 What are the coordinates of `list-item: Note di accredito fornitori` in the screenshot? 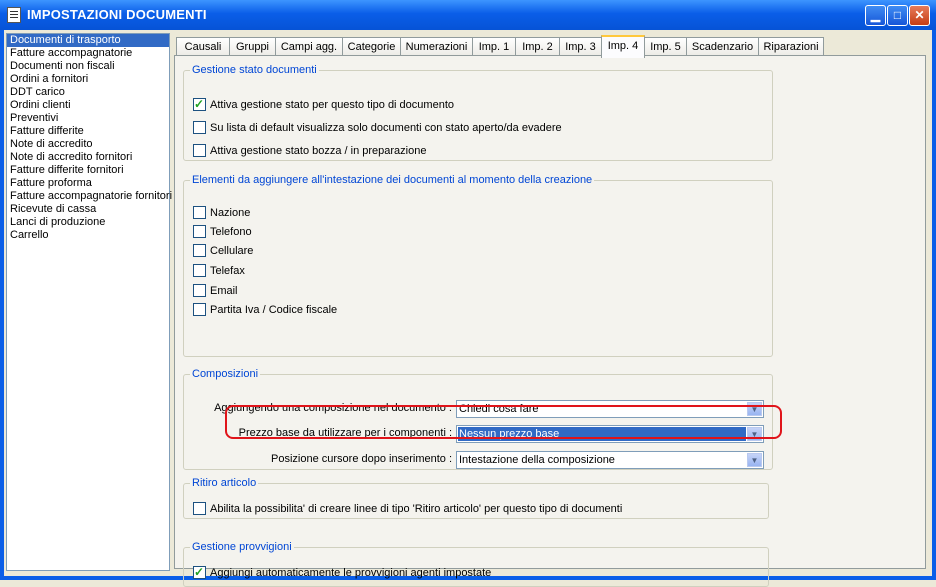 It's located at (88, 157).